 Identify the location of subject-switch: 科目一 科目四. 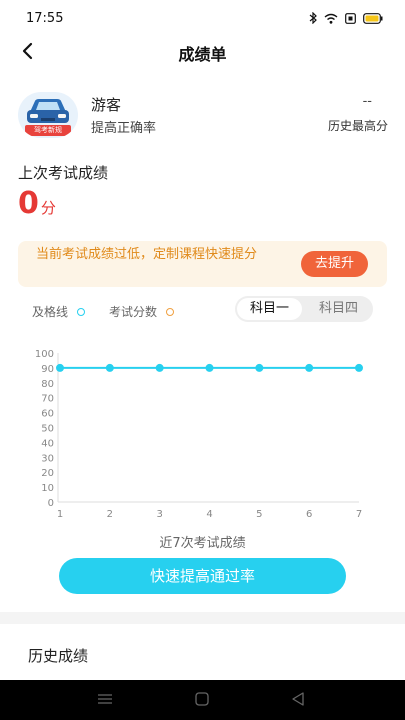
(304, 309).